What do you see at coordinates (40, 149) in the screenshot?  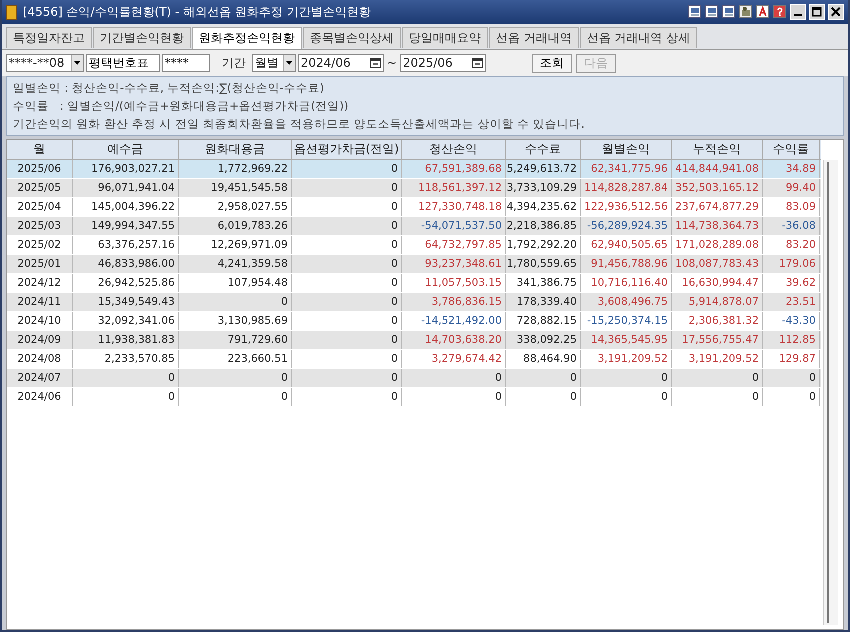 I see `column-header: 월` at bounding box center [40, 149].